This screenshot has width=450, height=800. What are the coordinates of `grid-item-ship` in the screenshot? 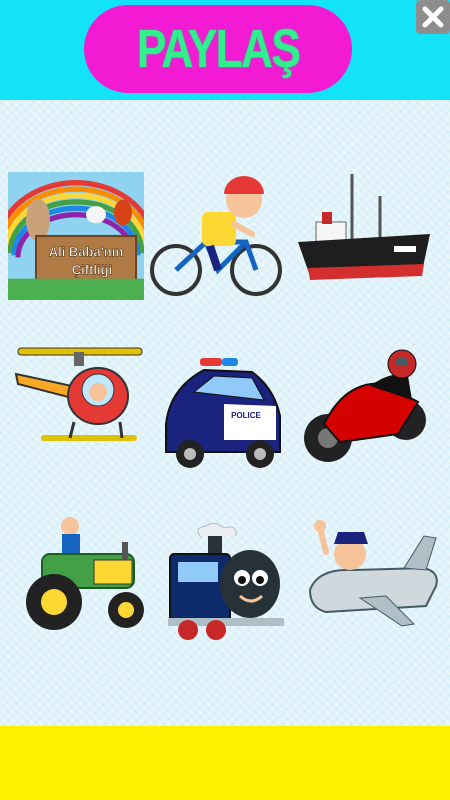 It's located at (364, 236).